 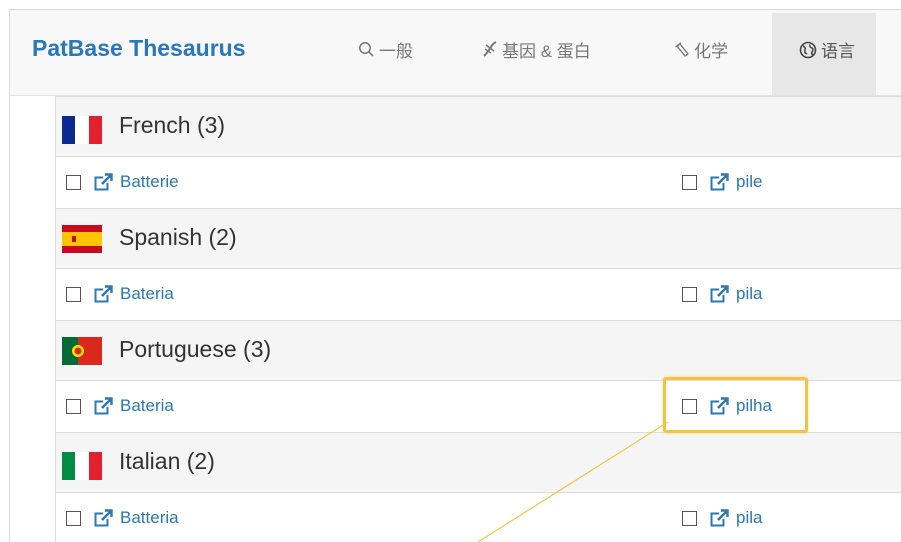 What do you see at coordinates (682, 49) in the screenshot?
I see `flask-icon` at bounding box center [682, 49].